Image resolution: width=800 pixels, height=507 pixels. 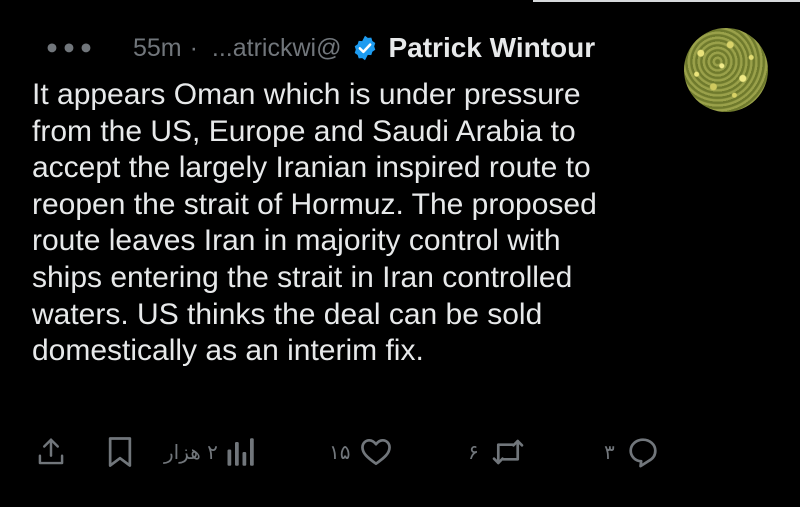 I want to click on verified-badge-icon, so click(x=365, y=48).